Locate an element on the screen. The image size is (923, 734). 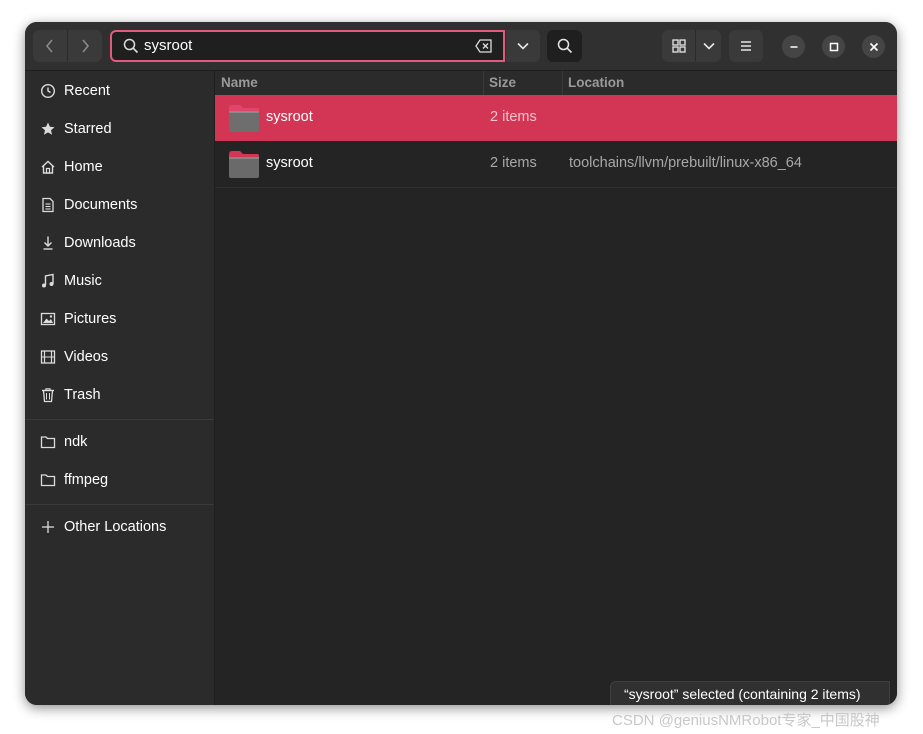
music-icon is located at coordinates (48, 281).